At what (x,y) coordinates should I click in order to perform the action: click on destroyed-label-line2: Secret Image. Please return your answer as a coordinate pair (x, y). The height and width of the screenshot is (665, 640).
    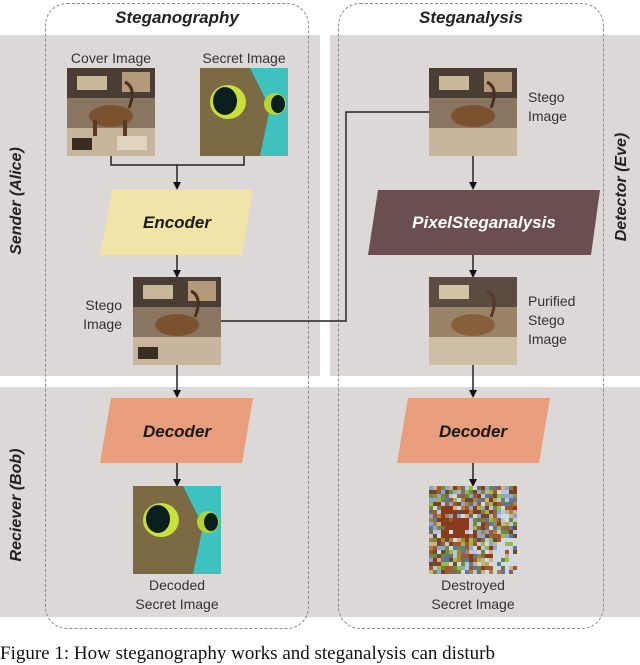
    Looking at the image, I should click on (473, 604).